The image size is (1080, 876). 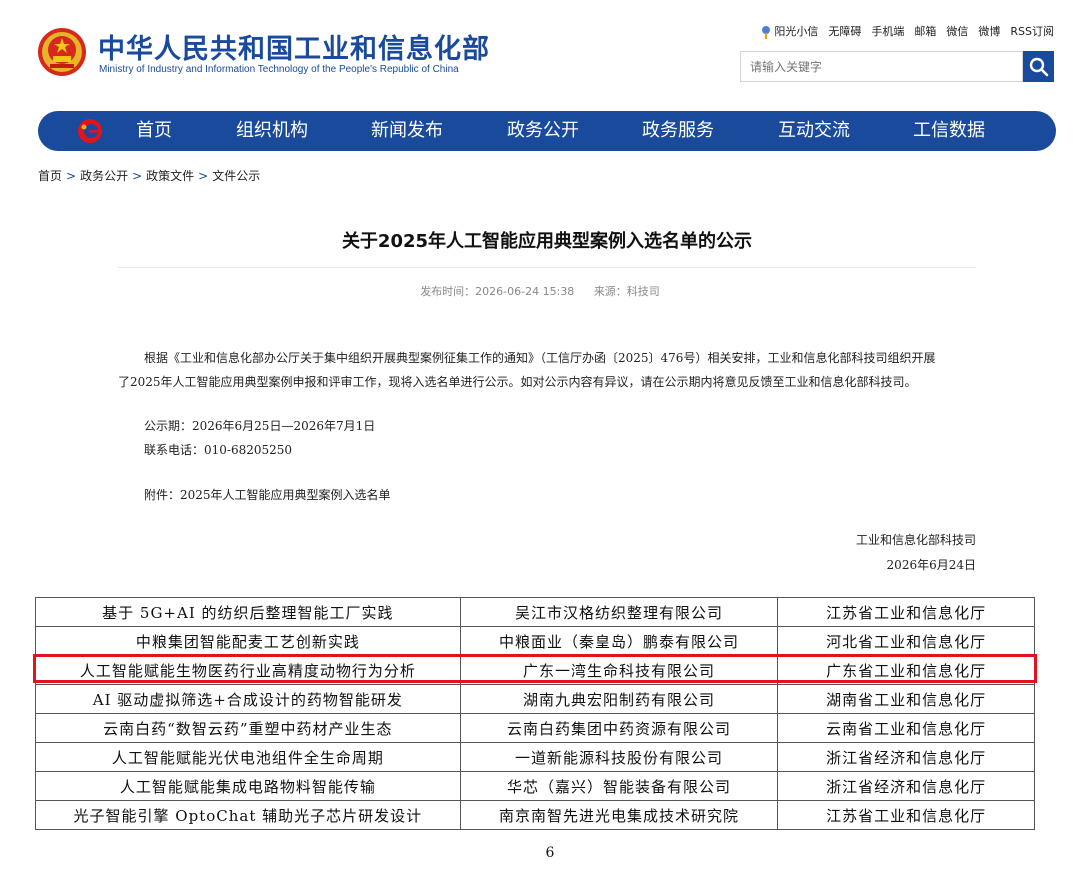 What do you see at coordinates (248, 757) in the screenshot?
I see `case-name-cell: 人工智能赋能光伏电池组件全生命周期` at bounding box center [248, 757].